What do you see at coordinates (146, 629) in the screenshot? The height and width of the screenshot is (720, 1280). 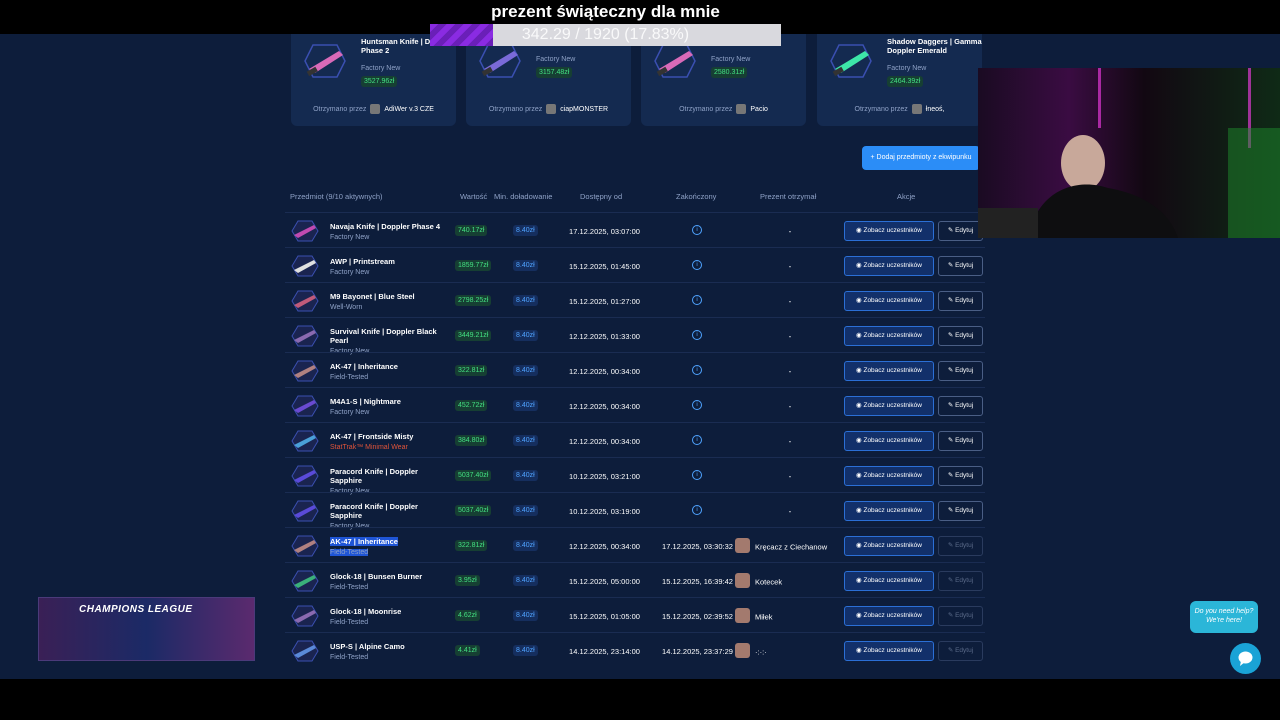 I see `champions-league-overlay: CHAMPIONS LEAGUE` at bounding box center [146, 629].